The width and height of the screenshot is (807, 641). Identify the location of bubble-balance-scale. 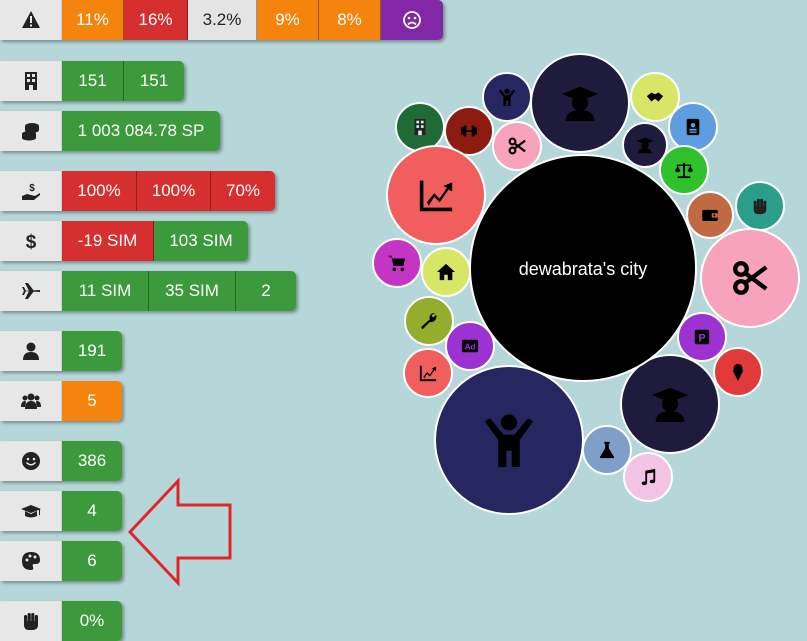
(684, 170).